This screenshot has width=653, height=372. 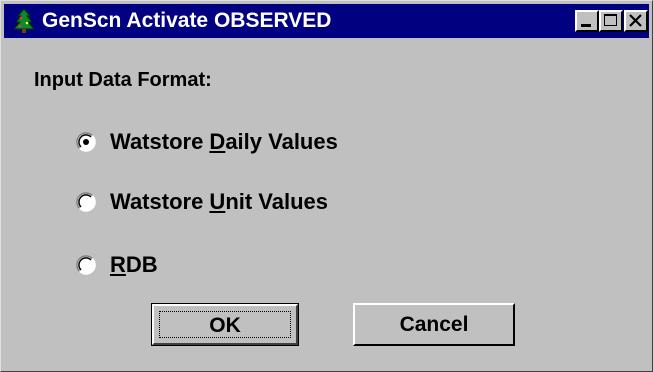 I want to click on maximize-button, so click(x=611, y=21).